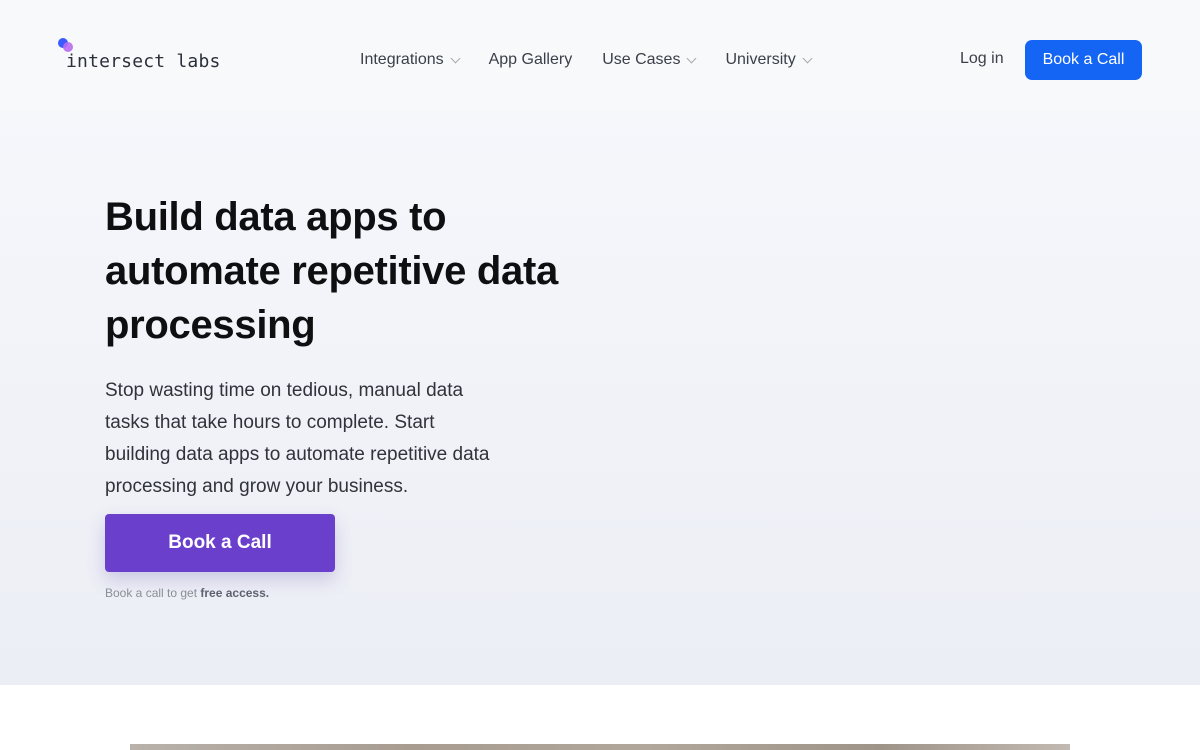  What do you see at coordinates (235, 593) in the screenshot?
I see `hero-note-emphasis: free access.` at bounding box center [235, 593].